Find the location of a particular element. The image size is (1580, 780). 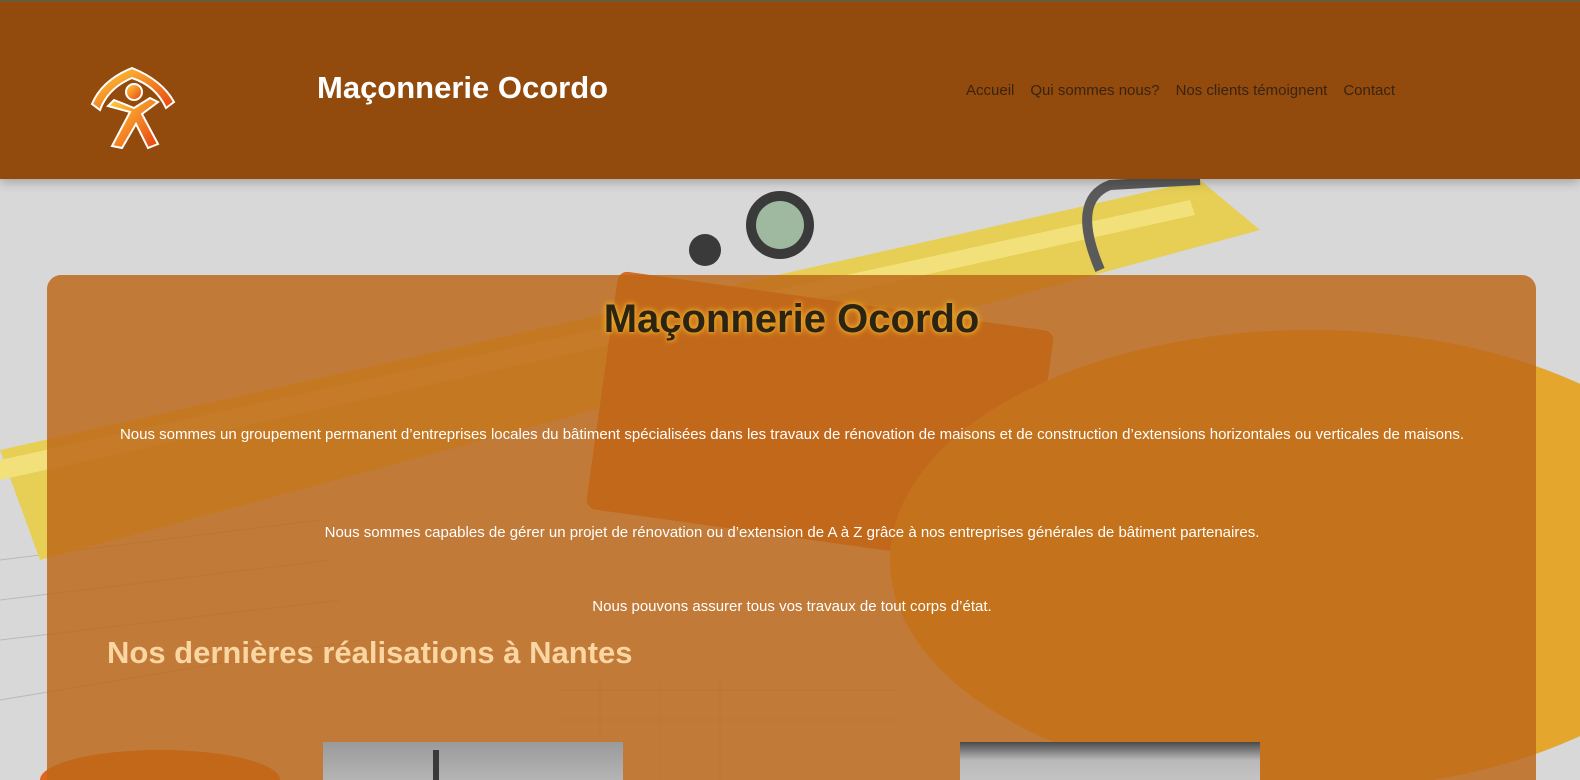

page-title: Maçonnerie Ocordo is located at coordinates (791, 319).